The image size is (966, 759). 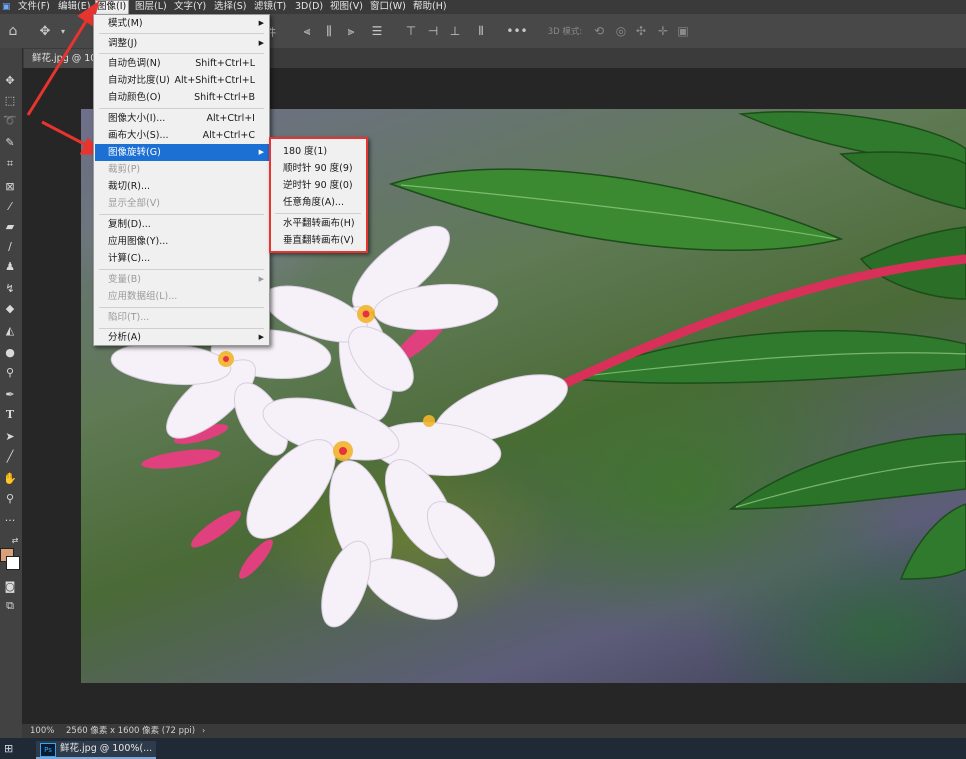 What do you see at coordinates (42, 731) in the screenshot?
I see `zoom-level: 100%` at bounding box center [42, 731].